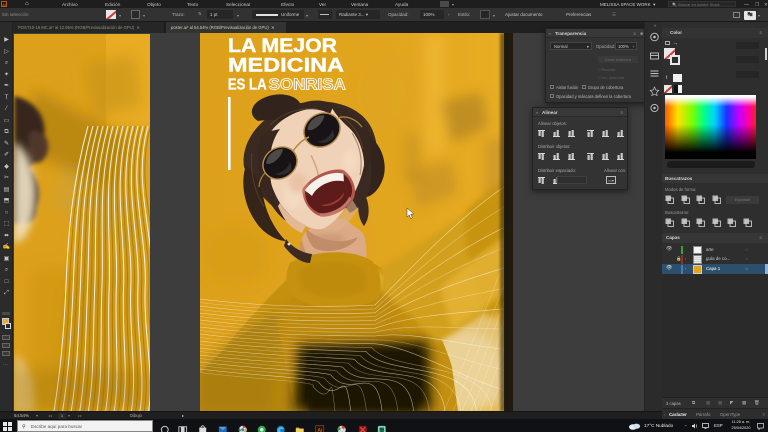 This screenshot has height=432, width=768. Describe the element at coordinates (247, 84) in the screenshot. I see `svg-text: ES LA` at that location.